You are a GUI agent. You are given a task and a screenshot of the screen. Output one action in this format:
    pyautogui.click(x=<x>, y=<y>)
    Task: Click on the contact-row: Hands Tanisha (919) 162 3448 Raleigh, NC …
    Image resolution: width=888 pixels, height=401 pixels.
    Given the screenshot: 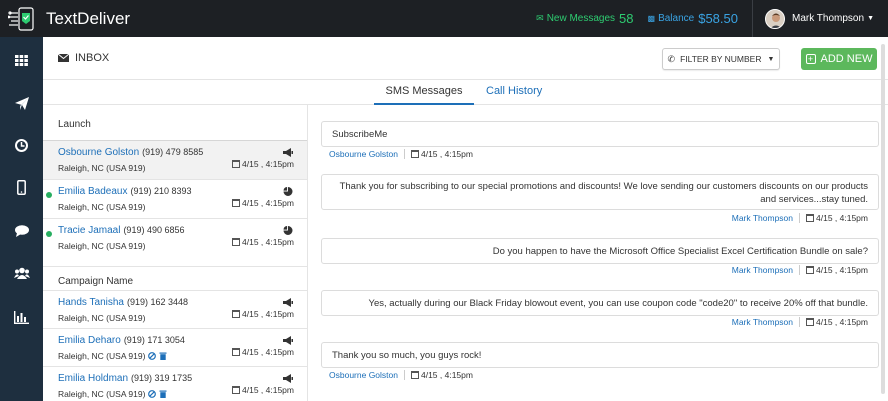 What is the action you would take?
    pyautogui.click(x=175, y=309)
    